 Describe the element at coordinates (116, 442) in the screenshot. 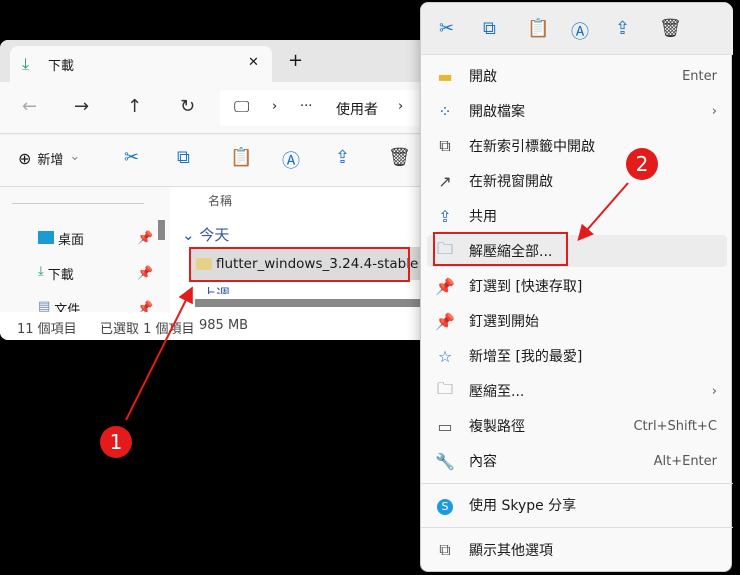

I see `step-badge-1: 1` at that location.